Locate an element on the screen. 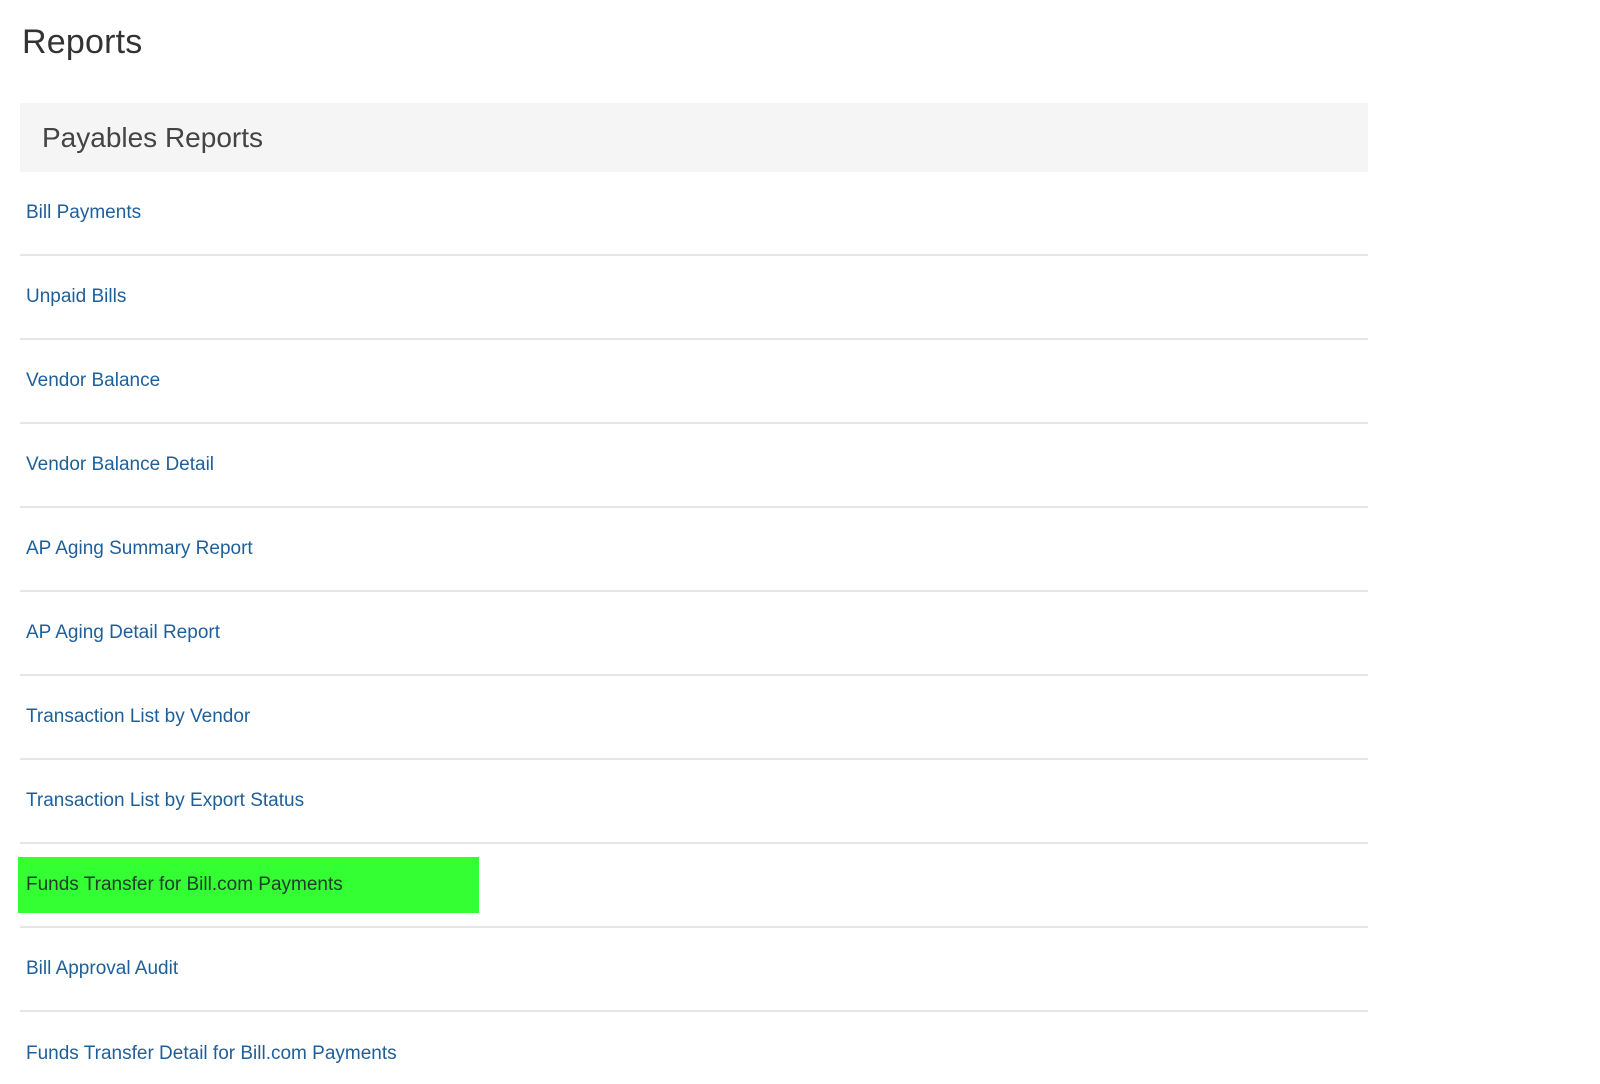 The width and height of the screenshot is (1600, 1084). report-link-unpaid-bills: Unpaid Bills is located at coordinates (76, 297).